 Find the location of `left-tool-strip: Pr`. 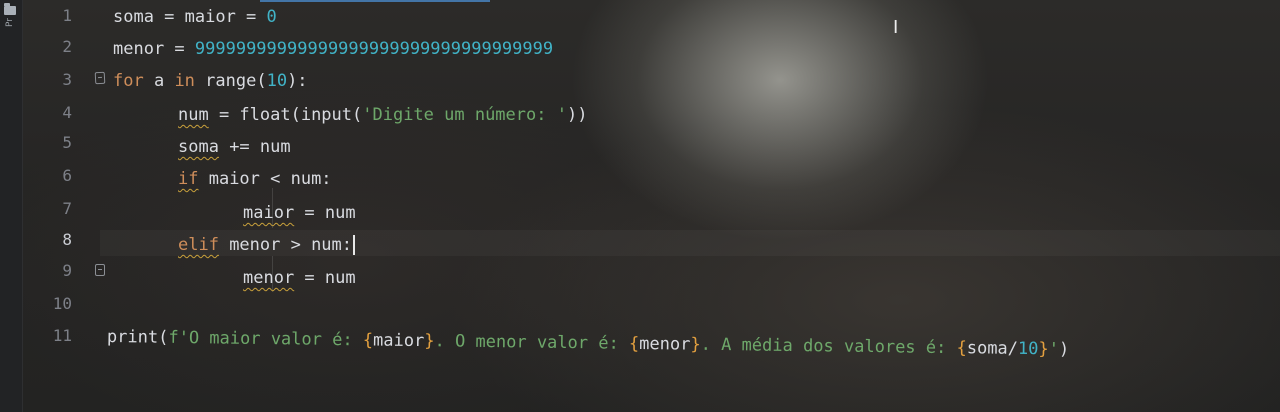

left-tool-strip: Pr is located at coordinates (11, 206).